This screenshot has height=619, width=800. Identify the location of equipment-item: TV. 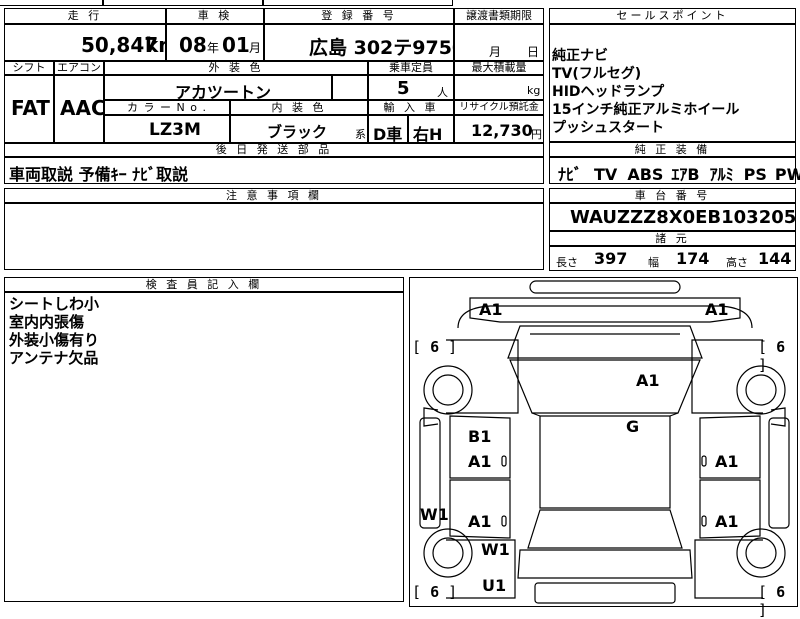
(606, 174).